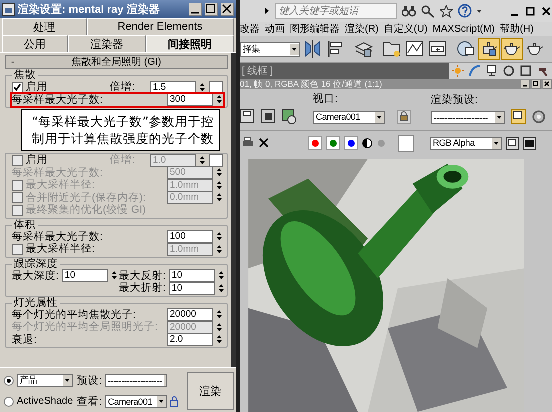 The height and width of the screenshot is (412, 552). Describe the element at coordinates (173, 87) in the screenshot. I see `number-field: 1.5` at that location.